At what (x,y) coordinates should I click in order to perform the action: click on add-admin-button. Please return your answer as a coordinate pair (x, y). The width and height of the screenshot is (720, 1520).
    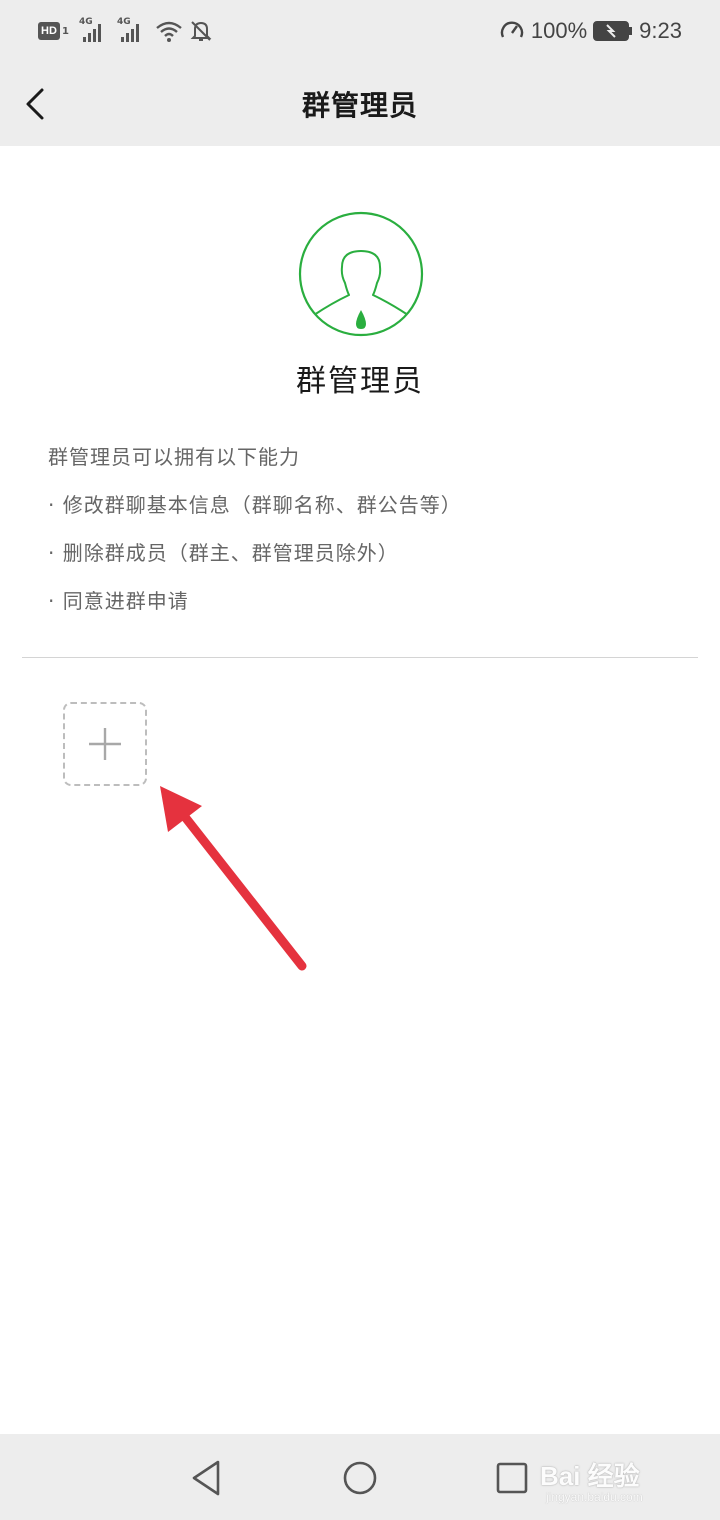
    Looking at the image, I should click on (105, 744).